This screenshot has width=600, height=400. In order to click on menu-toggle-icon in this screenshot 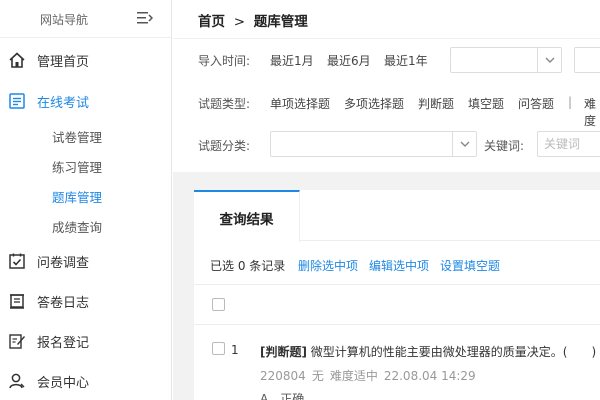, I will do `click(145, 18)`.